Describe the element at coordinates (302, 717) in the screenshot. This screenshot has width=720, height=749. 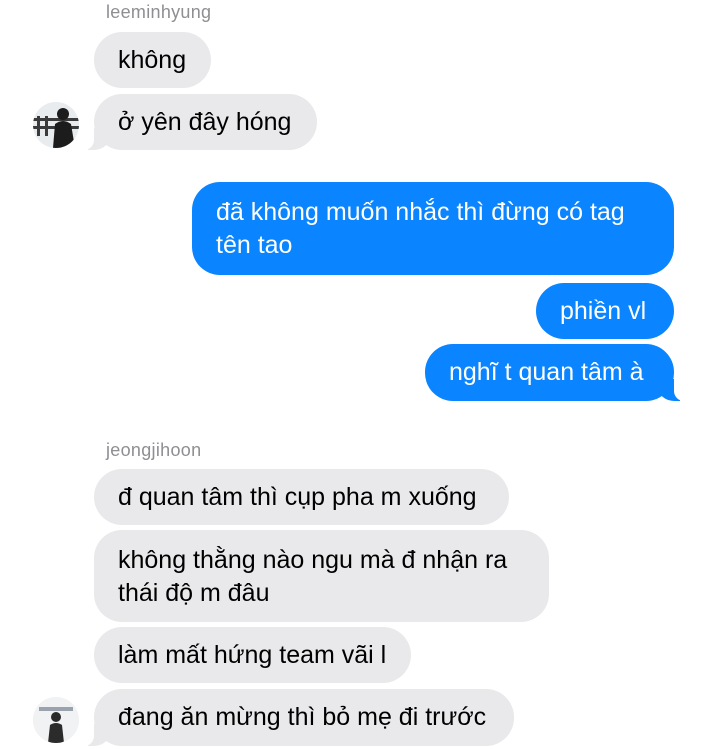
I see `message-text: đang ăn mừng thì bỏ mẹ đi trước` at that location.